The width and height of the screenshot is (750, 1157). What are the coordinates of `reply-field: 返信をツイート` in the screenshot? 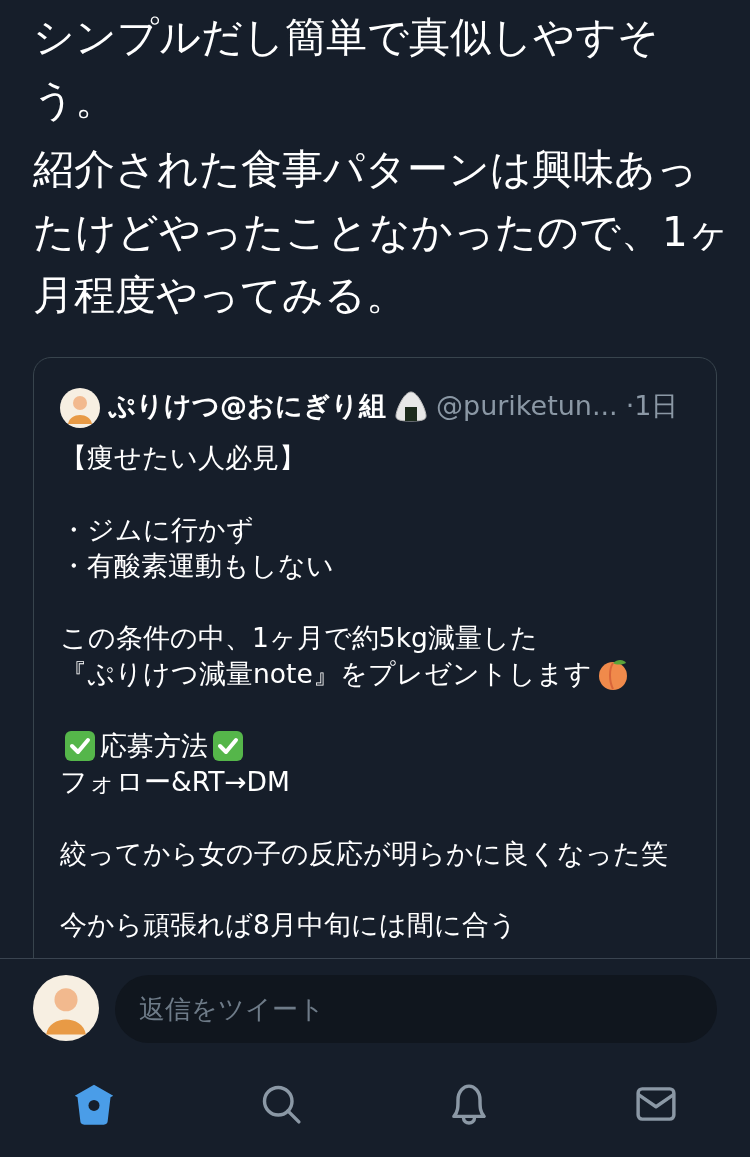 It's located at (416, 1009).